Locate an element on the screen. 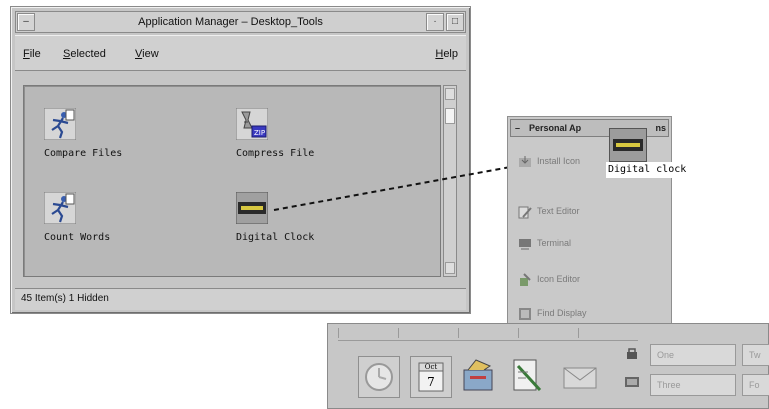 The height and width of the screenshot is (409, 769). clock-control is located at coordinates (379, 377).